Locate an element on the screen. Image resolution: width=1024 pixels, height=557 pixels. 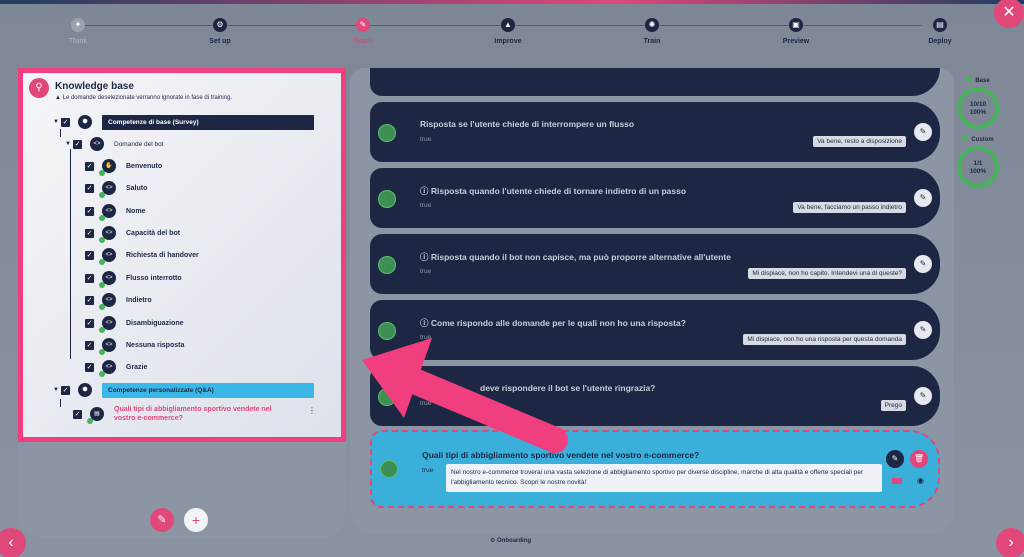
card-answer: Prego is located at coordinates (893, 405).